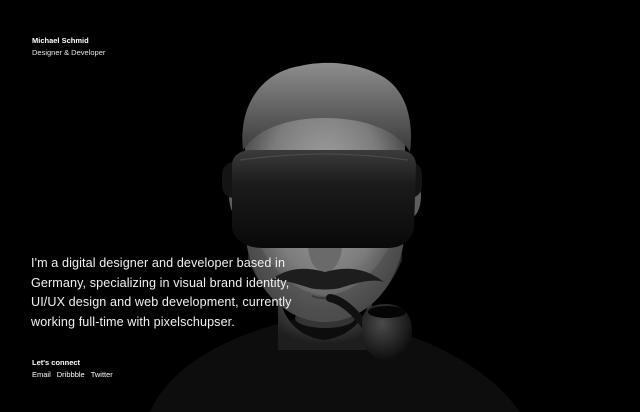 The width and height of the screenshot is (640, 412). Describe the element at coordinates (60, 40) in the screenshot. I see `author-name: Michael Schmid` at that location.